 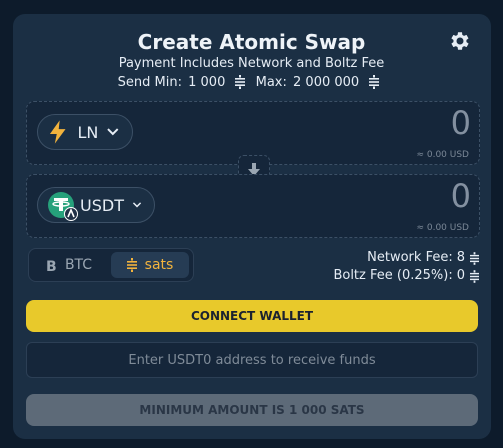 I want to click on receive-asset-selector: USDT, so click(x=96, y=205).